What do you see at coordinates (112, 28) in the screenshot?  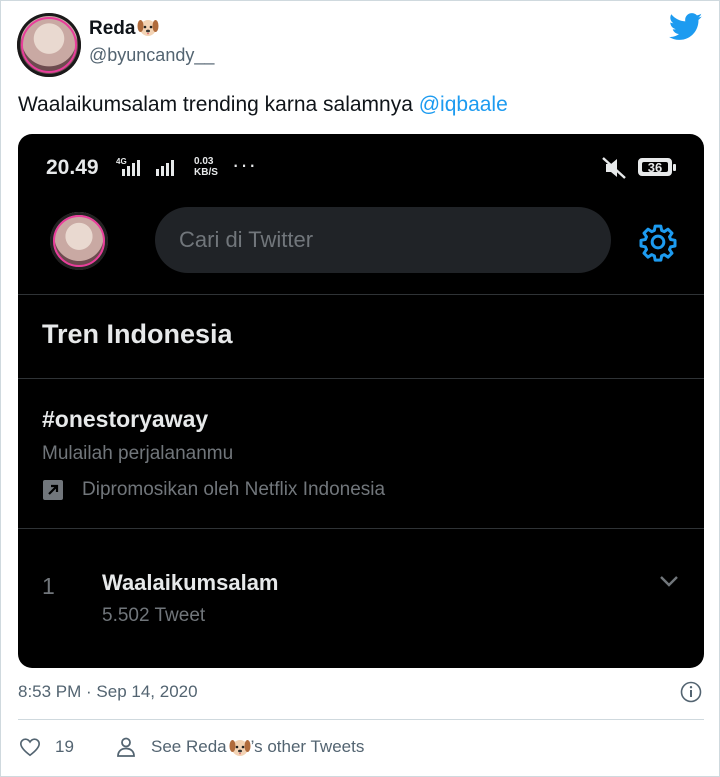 I see `display-name-text: Reda` at bounding box center [112, 28].